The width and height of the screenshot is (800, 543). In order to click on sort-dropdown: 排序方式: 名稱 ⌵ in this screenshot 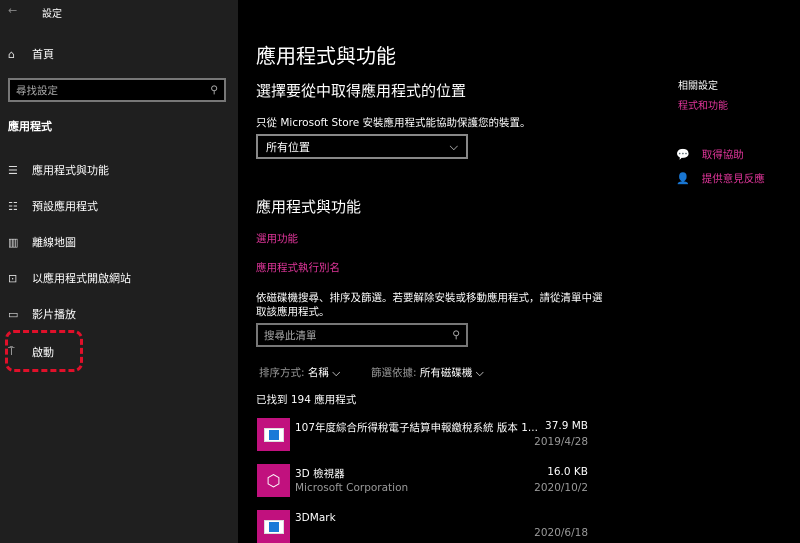, I will do `click(299, 372)`.